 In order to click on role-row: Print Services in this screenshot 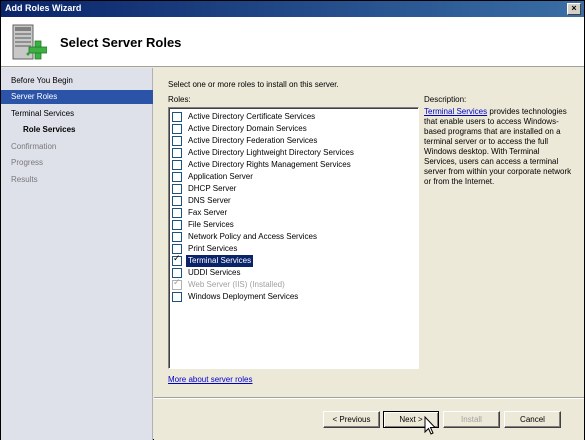, I will do `click(292, 249)`.